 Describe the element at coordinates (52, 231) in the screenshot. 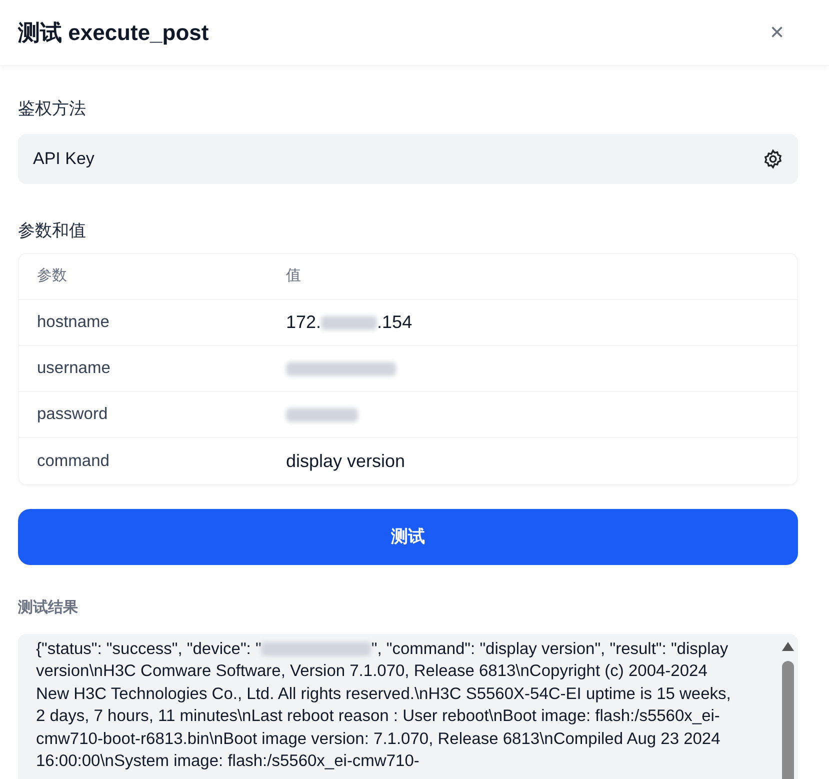

I see `section-label: 参数和值` at that location.